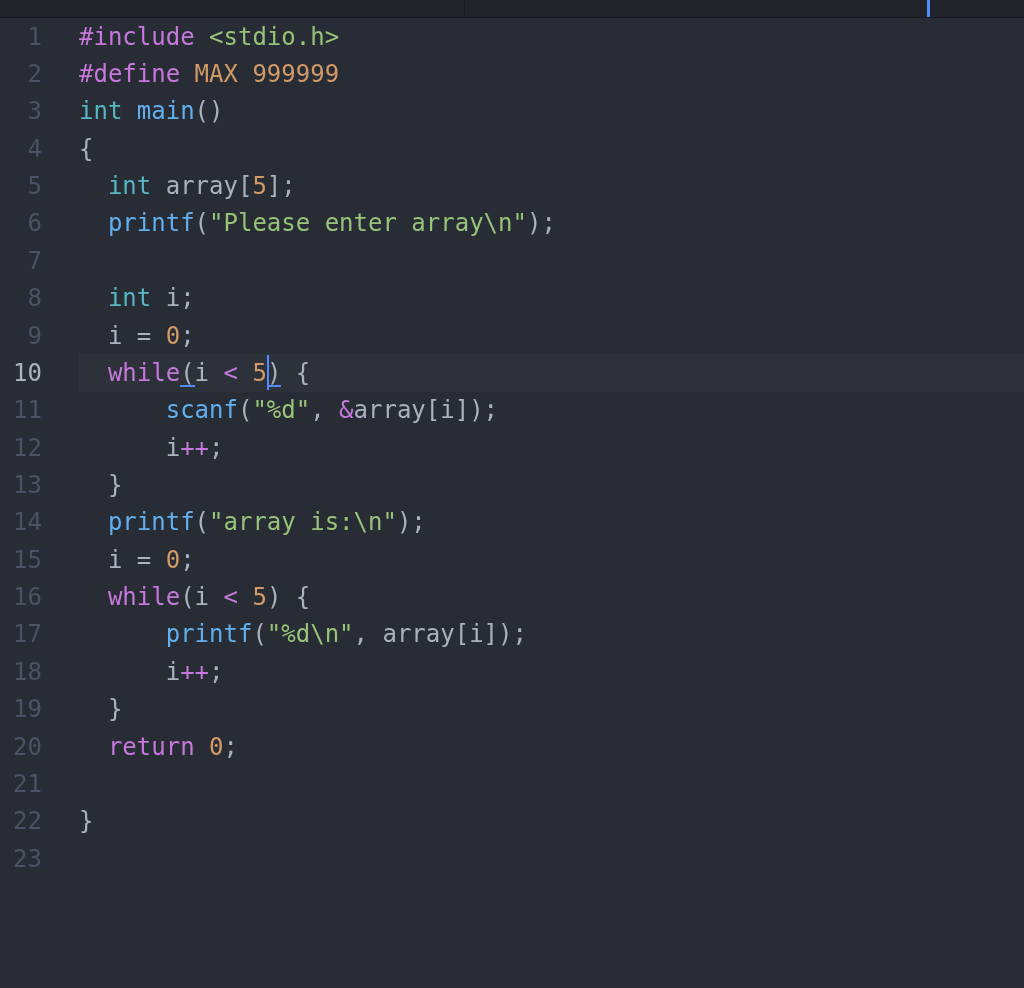  I want to click on function-name: main, so click(165, 111).